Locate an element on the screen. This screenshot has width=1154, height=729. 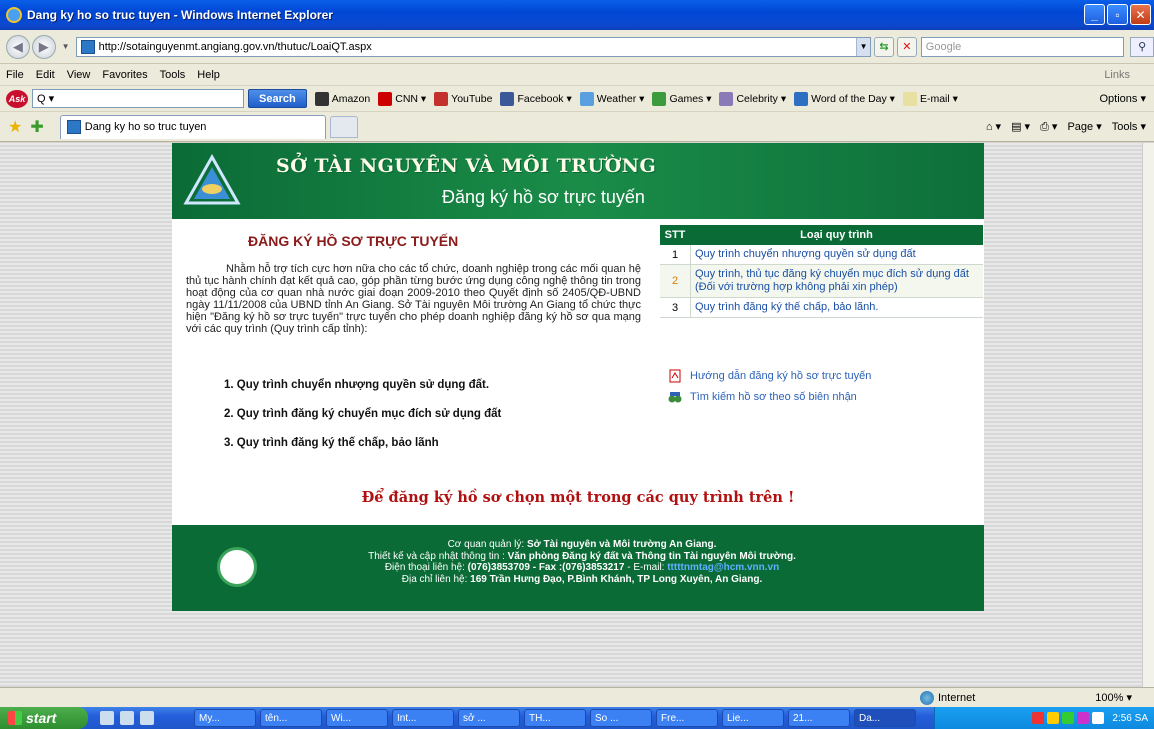
toolbar-amazon: Amazon is located at coordinates (342, 98).